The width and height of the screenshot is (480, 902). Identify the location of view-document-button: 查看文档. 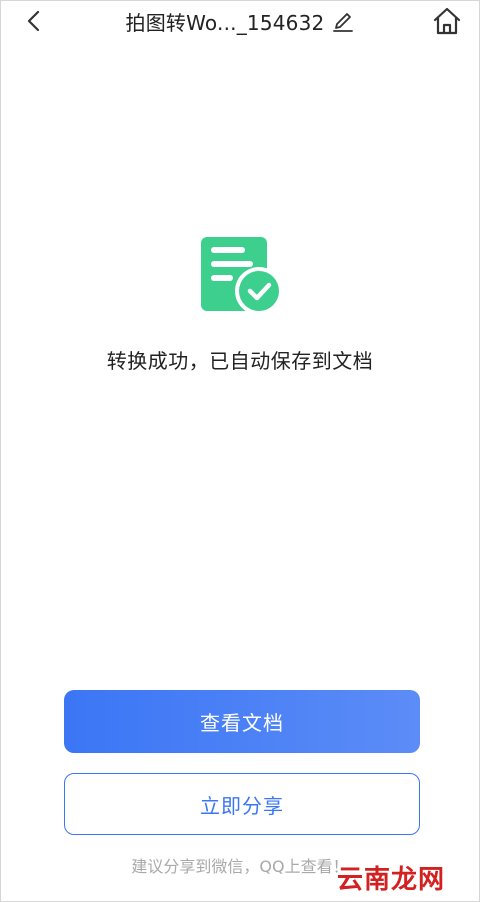
(242, 721).